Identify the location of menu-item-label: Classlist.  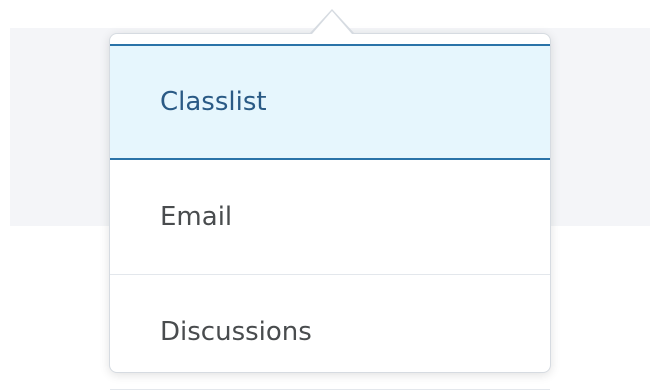
(213, 102).